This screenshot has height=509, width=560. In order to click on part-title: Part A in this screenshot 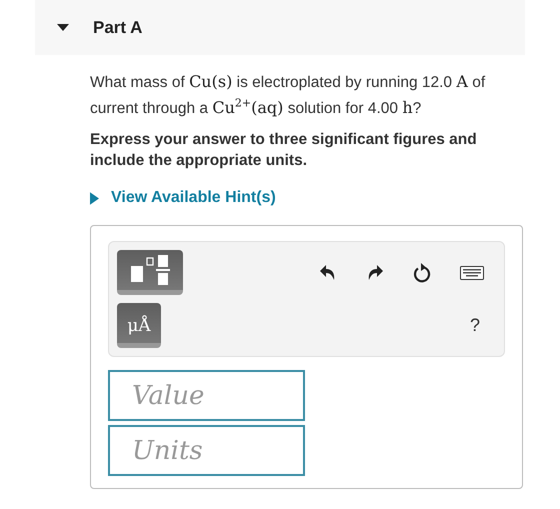, I will do `click(117, 28)`.